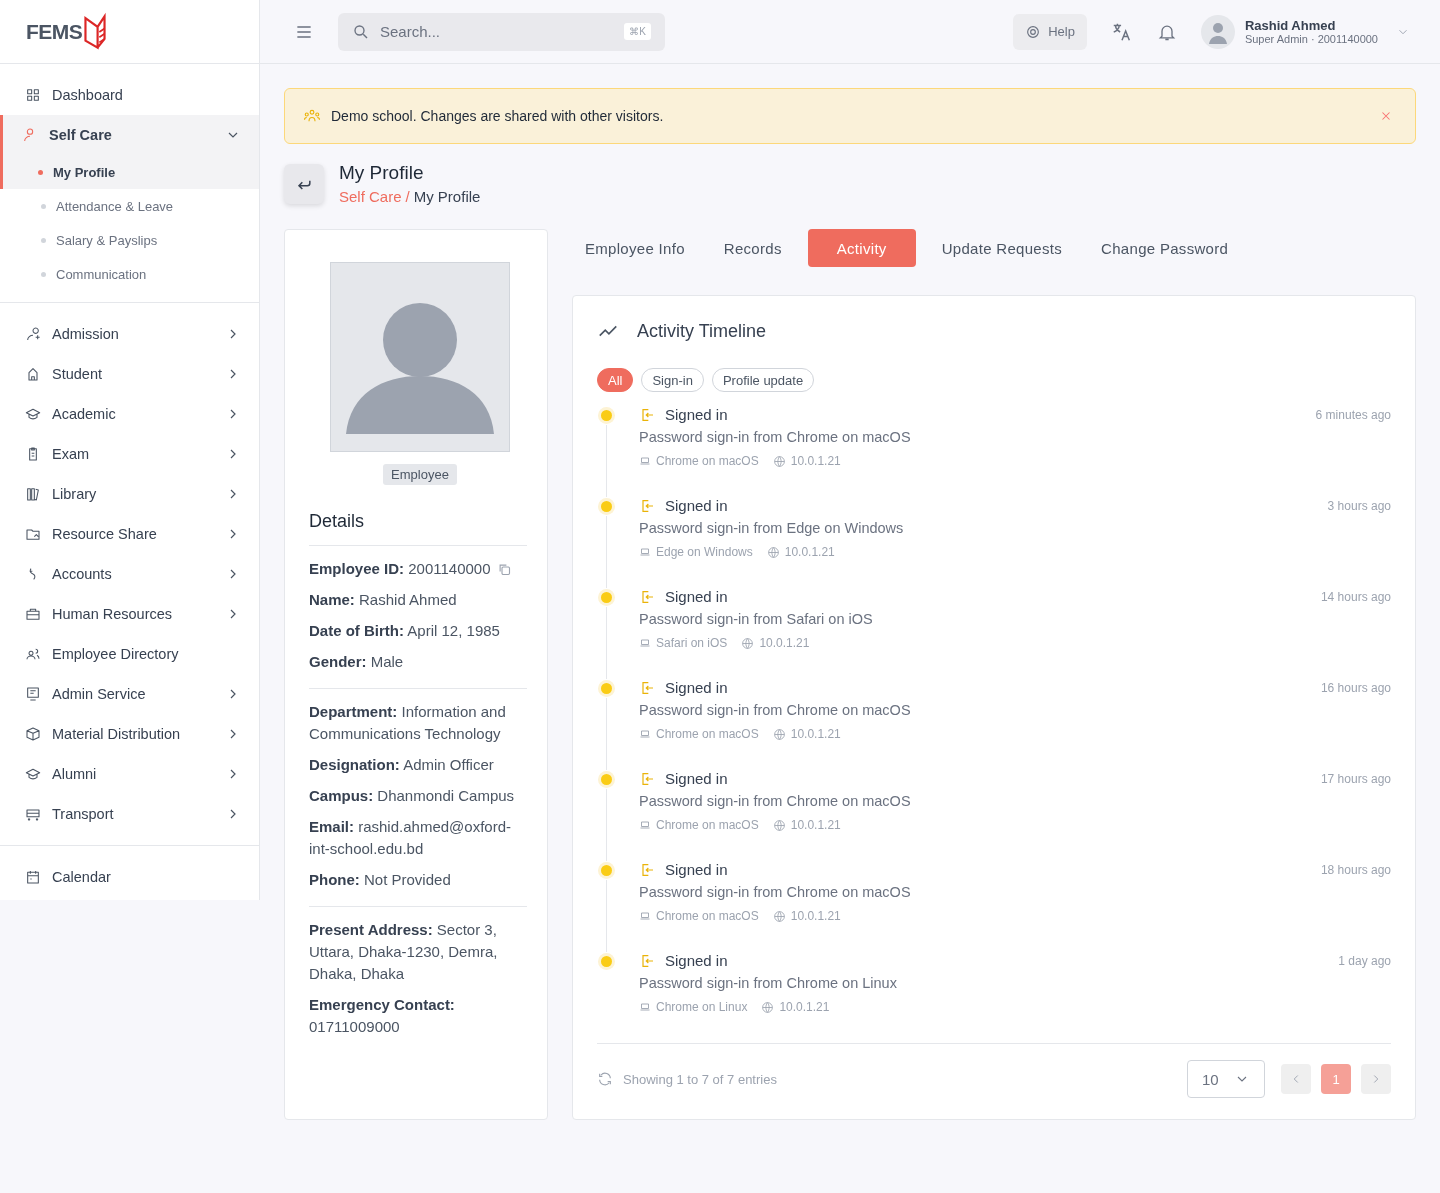  Describe the element at coordinates (1002, 248) in the screenshot. I see `tab: Update Requests` at that location.